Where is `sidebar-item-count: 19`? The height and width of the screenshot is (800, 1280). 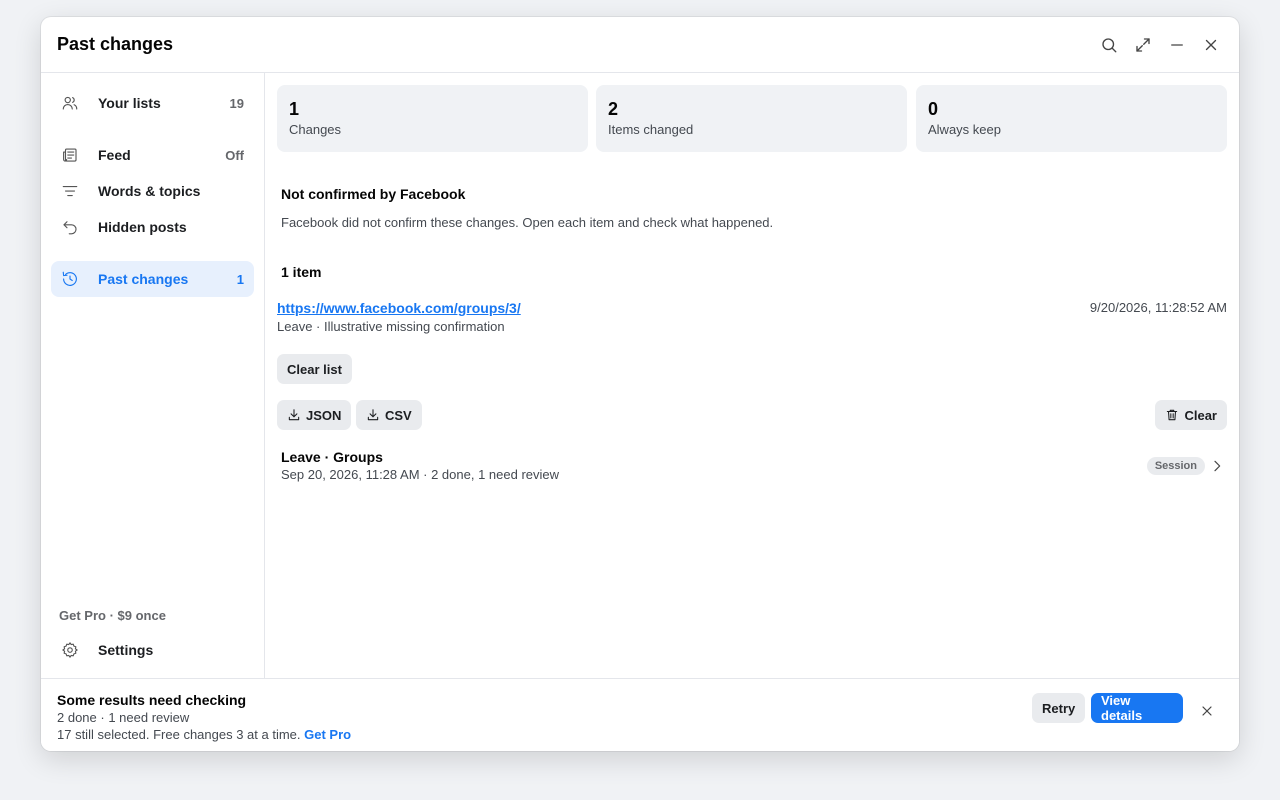 sidebar-item-count: 19 is located at coordinates (236, 103).